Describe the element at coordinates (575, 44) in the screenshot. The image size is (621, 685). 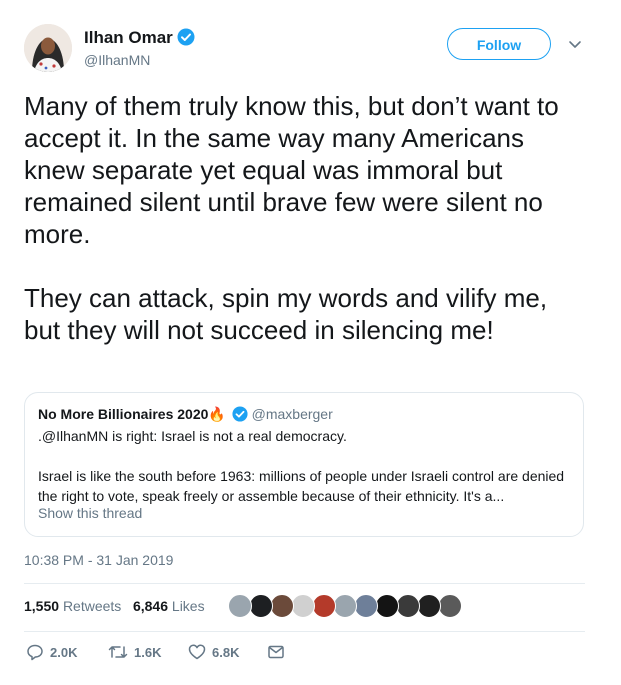
I see `chevron-down-icon` at that location.